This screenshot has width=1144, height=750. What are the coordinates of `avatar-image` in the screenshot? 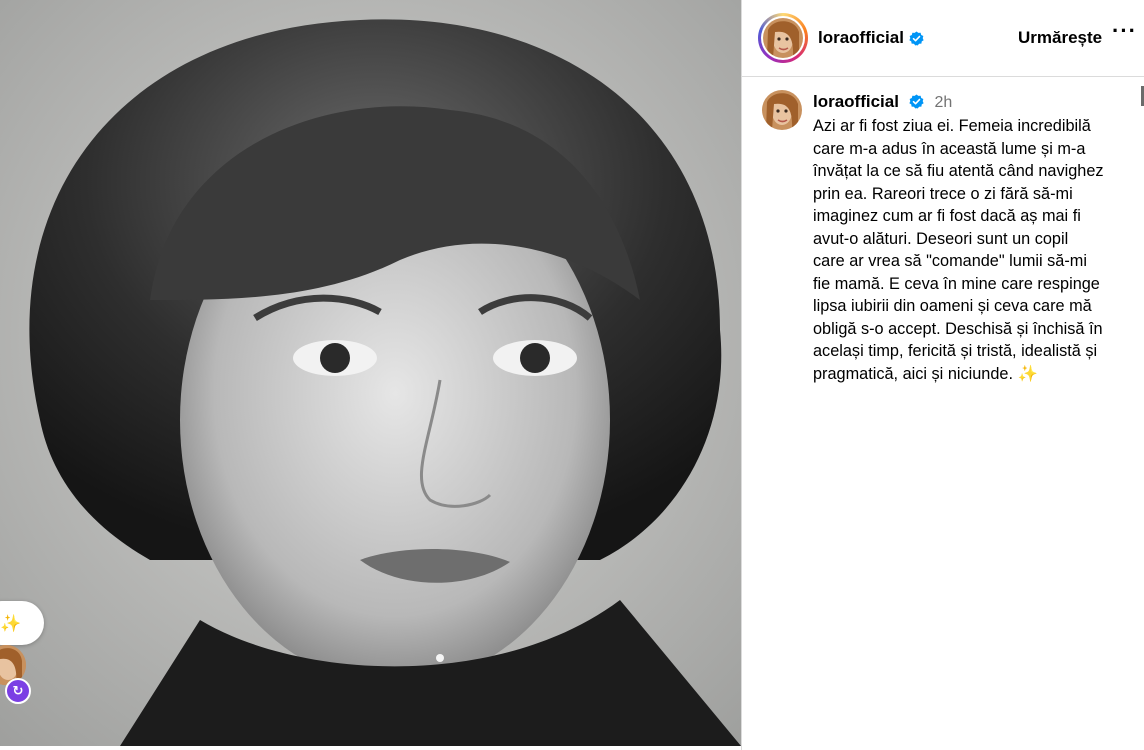 It's located at (783, 38).